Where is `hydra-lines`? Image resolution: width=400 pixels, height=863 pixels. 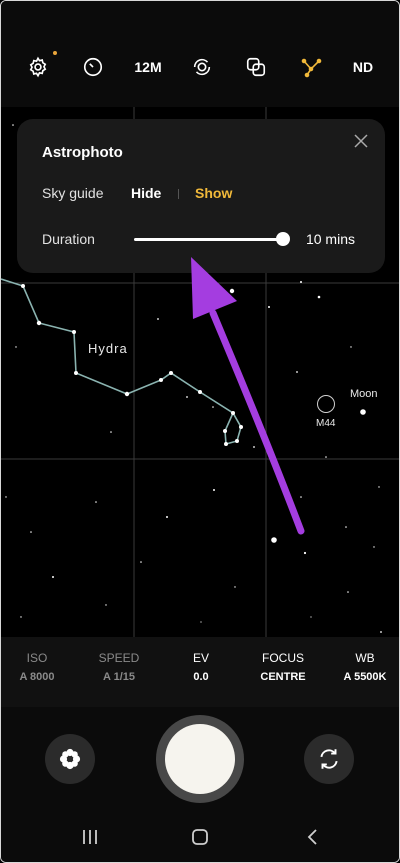 hydra-lines is located at coordinates (121, 362).